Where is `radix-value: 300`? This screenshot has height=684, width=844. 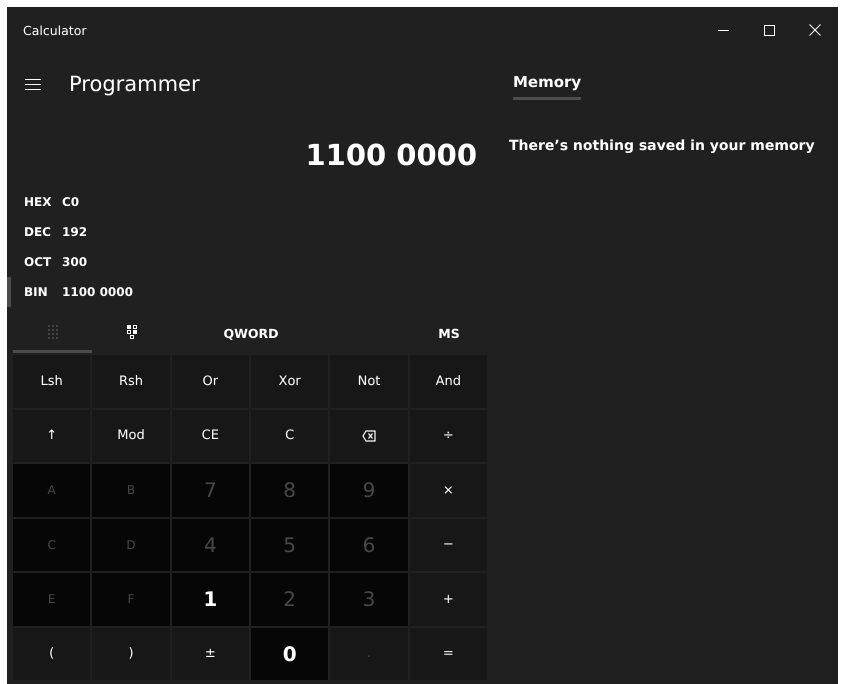
radix-value: 300 is located at coordinates (75, 262).